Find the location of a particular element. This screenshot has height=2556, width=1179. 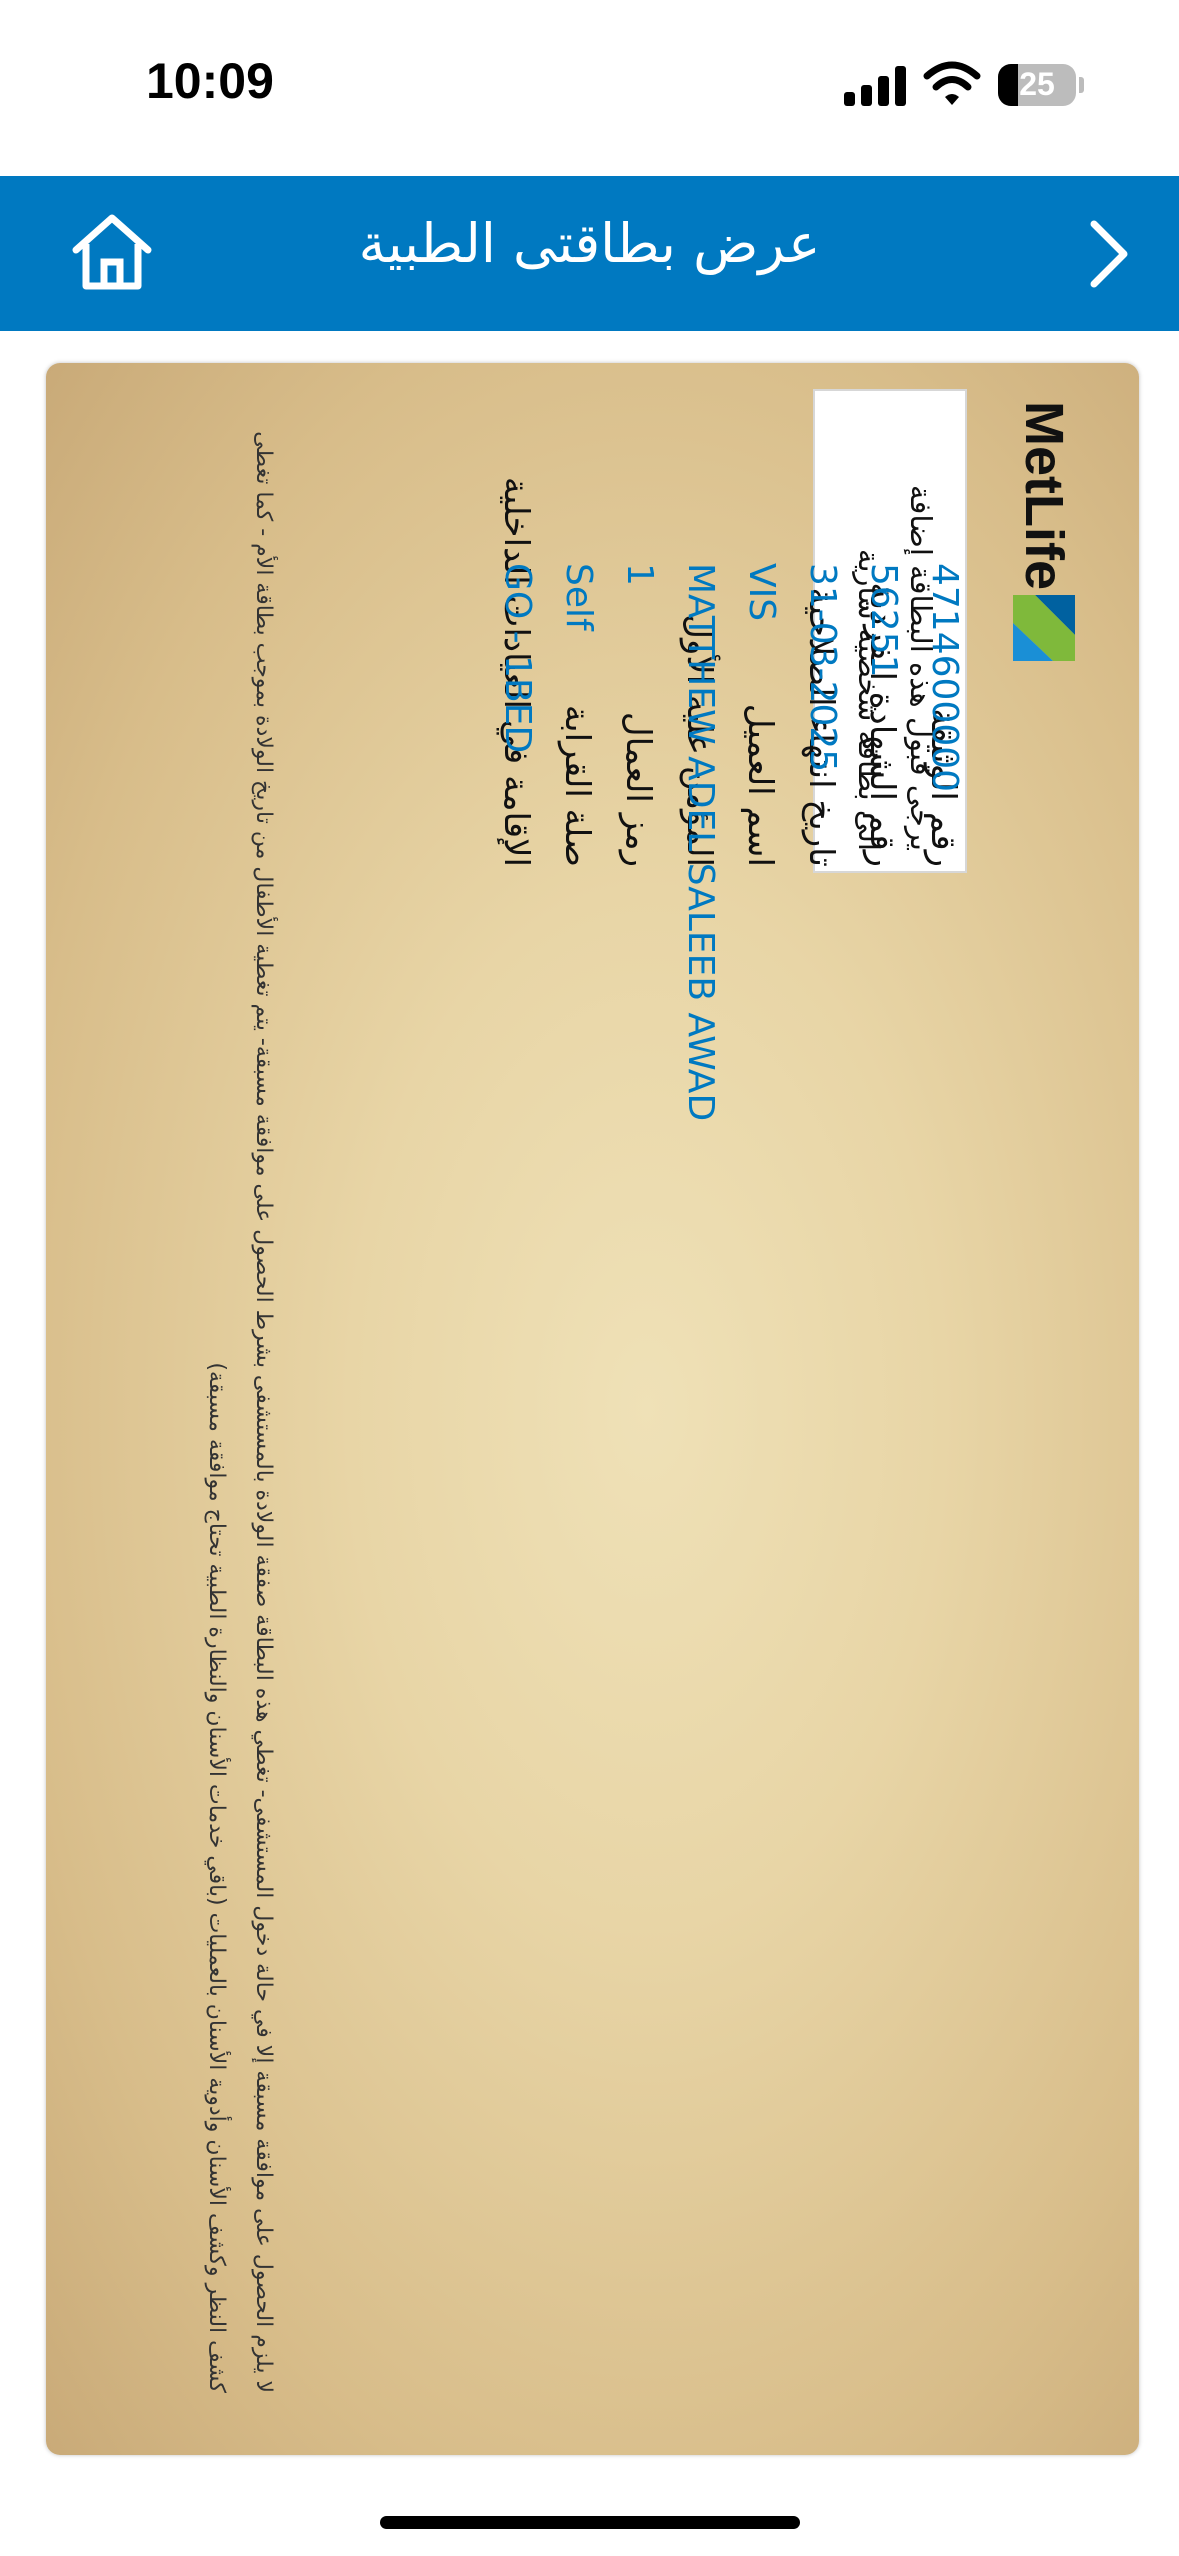

battery-tip is located at coordinates (1081, 85).